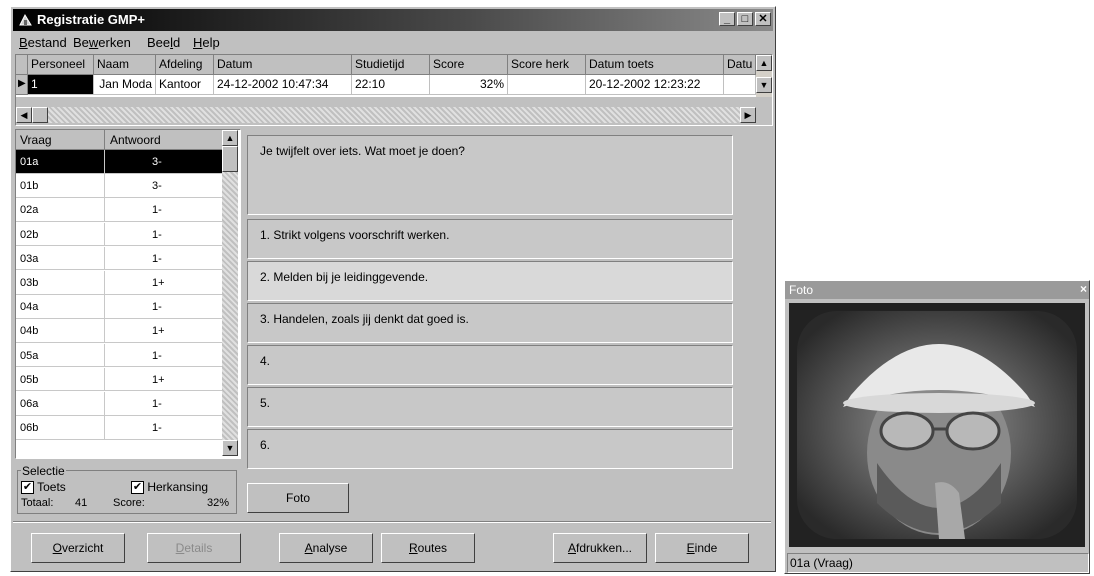 The height and width of the screenshot is (576, 1094). I want to click on cell-score: 32%, so click(469, 85).